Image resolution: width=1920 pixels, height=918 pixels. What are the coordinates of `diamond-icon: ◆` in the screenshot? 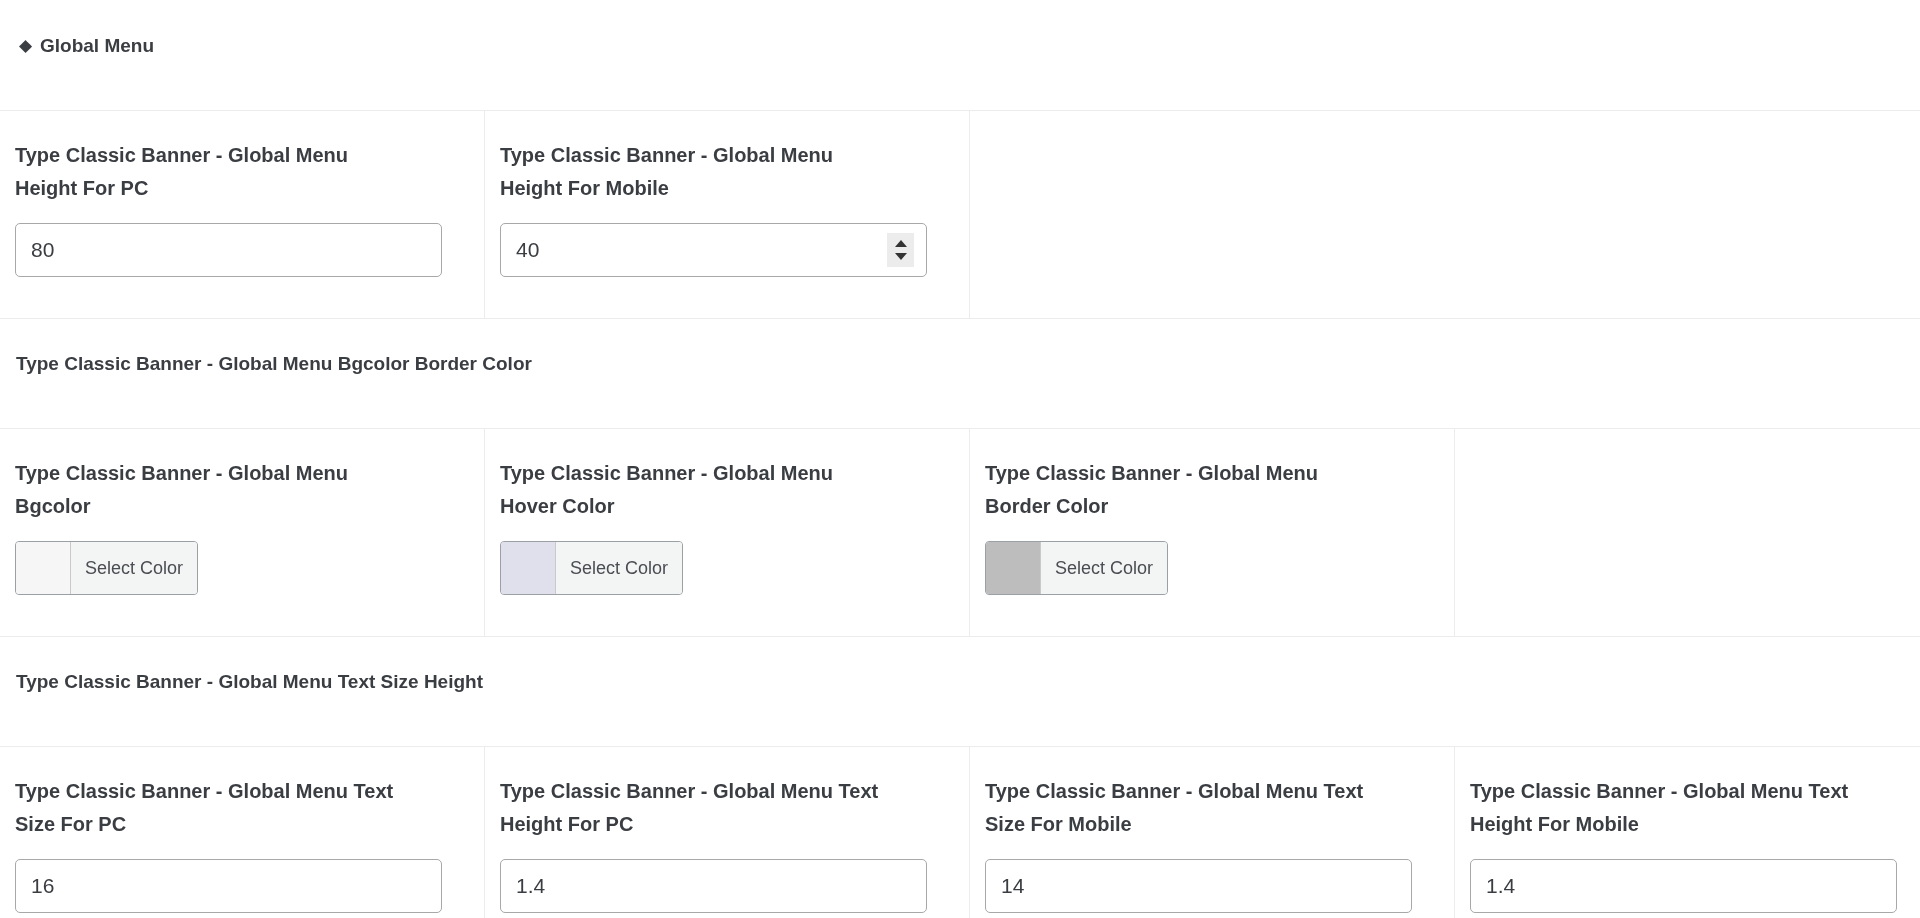 It's located at (25, 46).